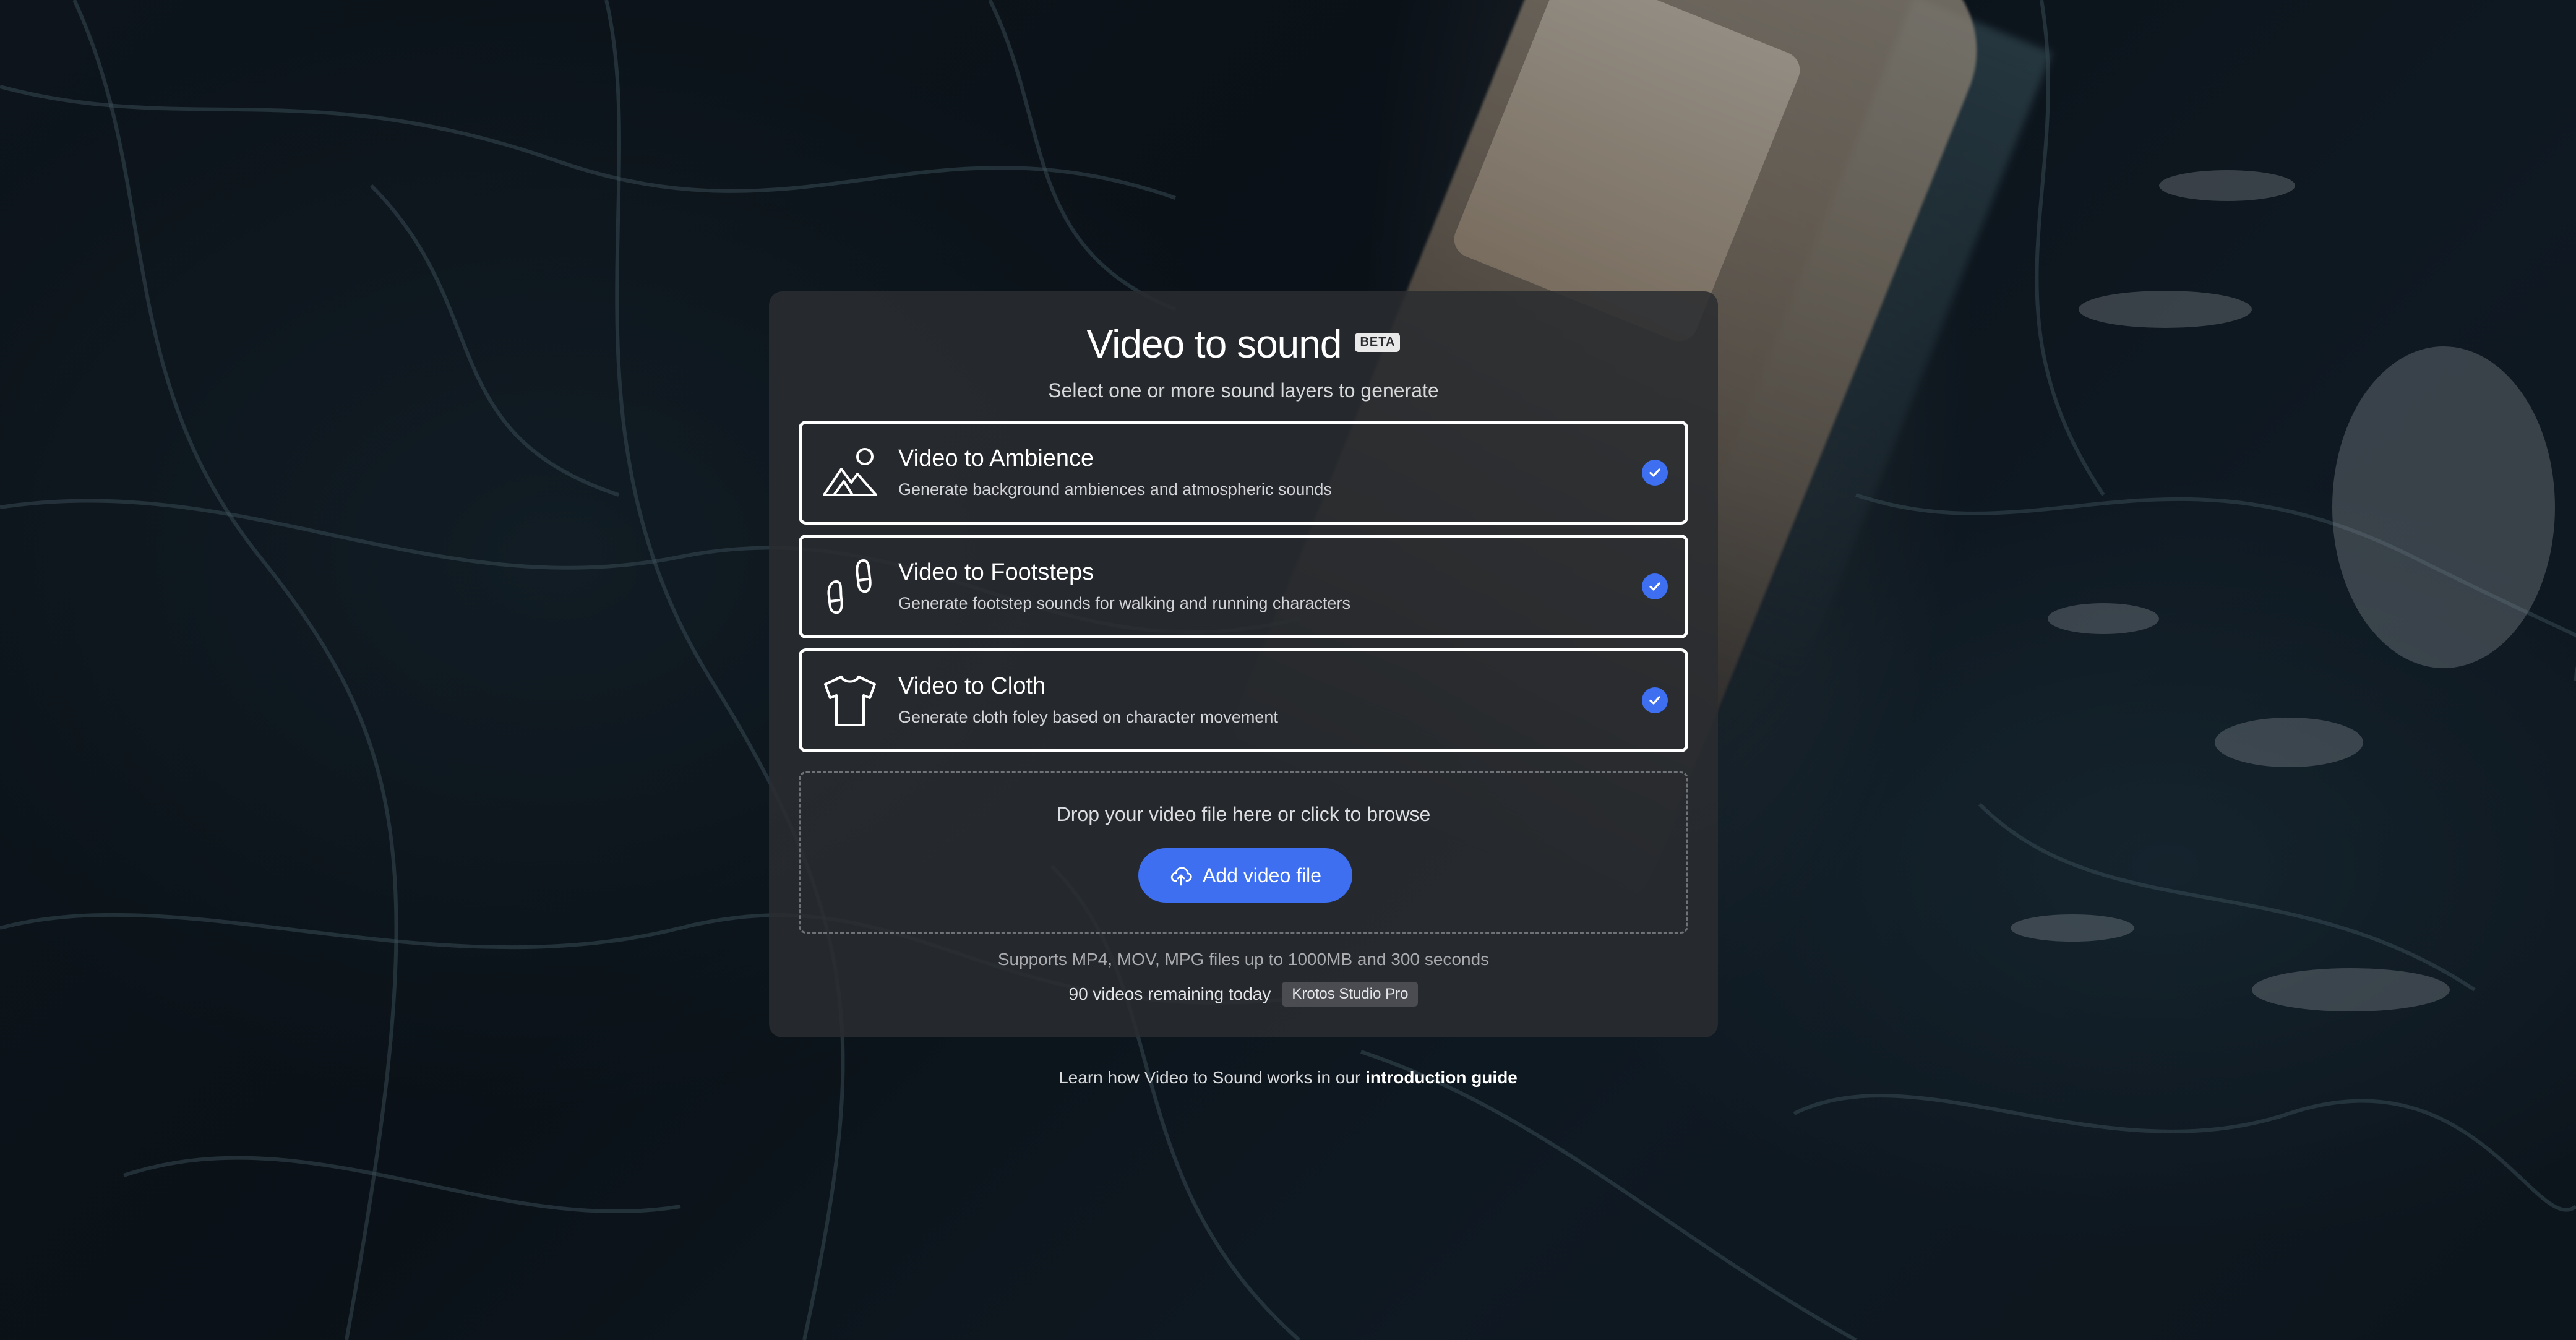  I want to click on mountain-sun-icon, so click(850, 472).